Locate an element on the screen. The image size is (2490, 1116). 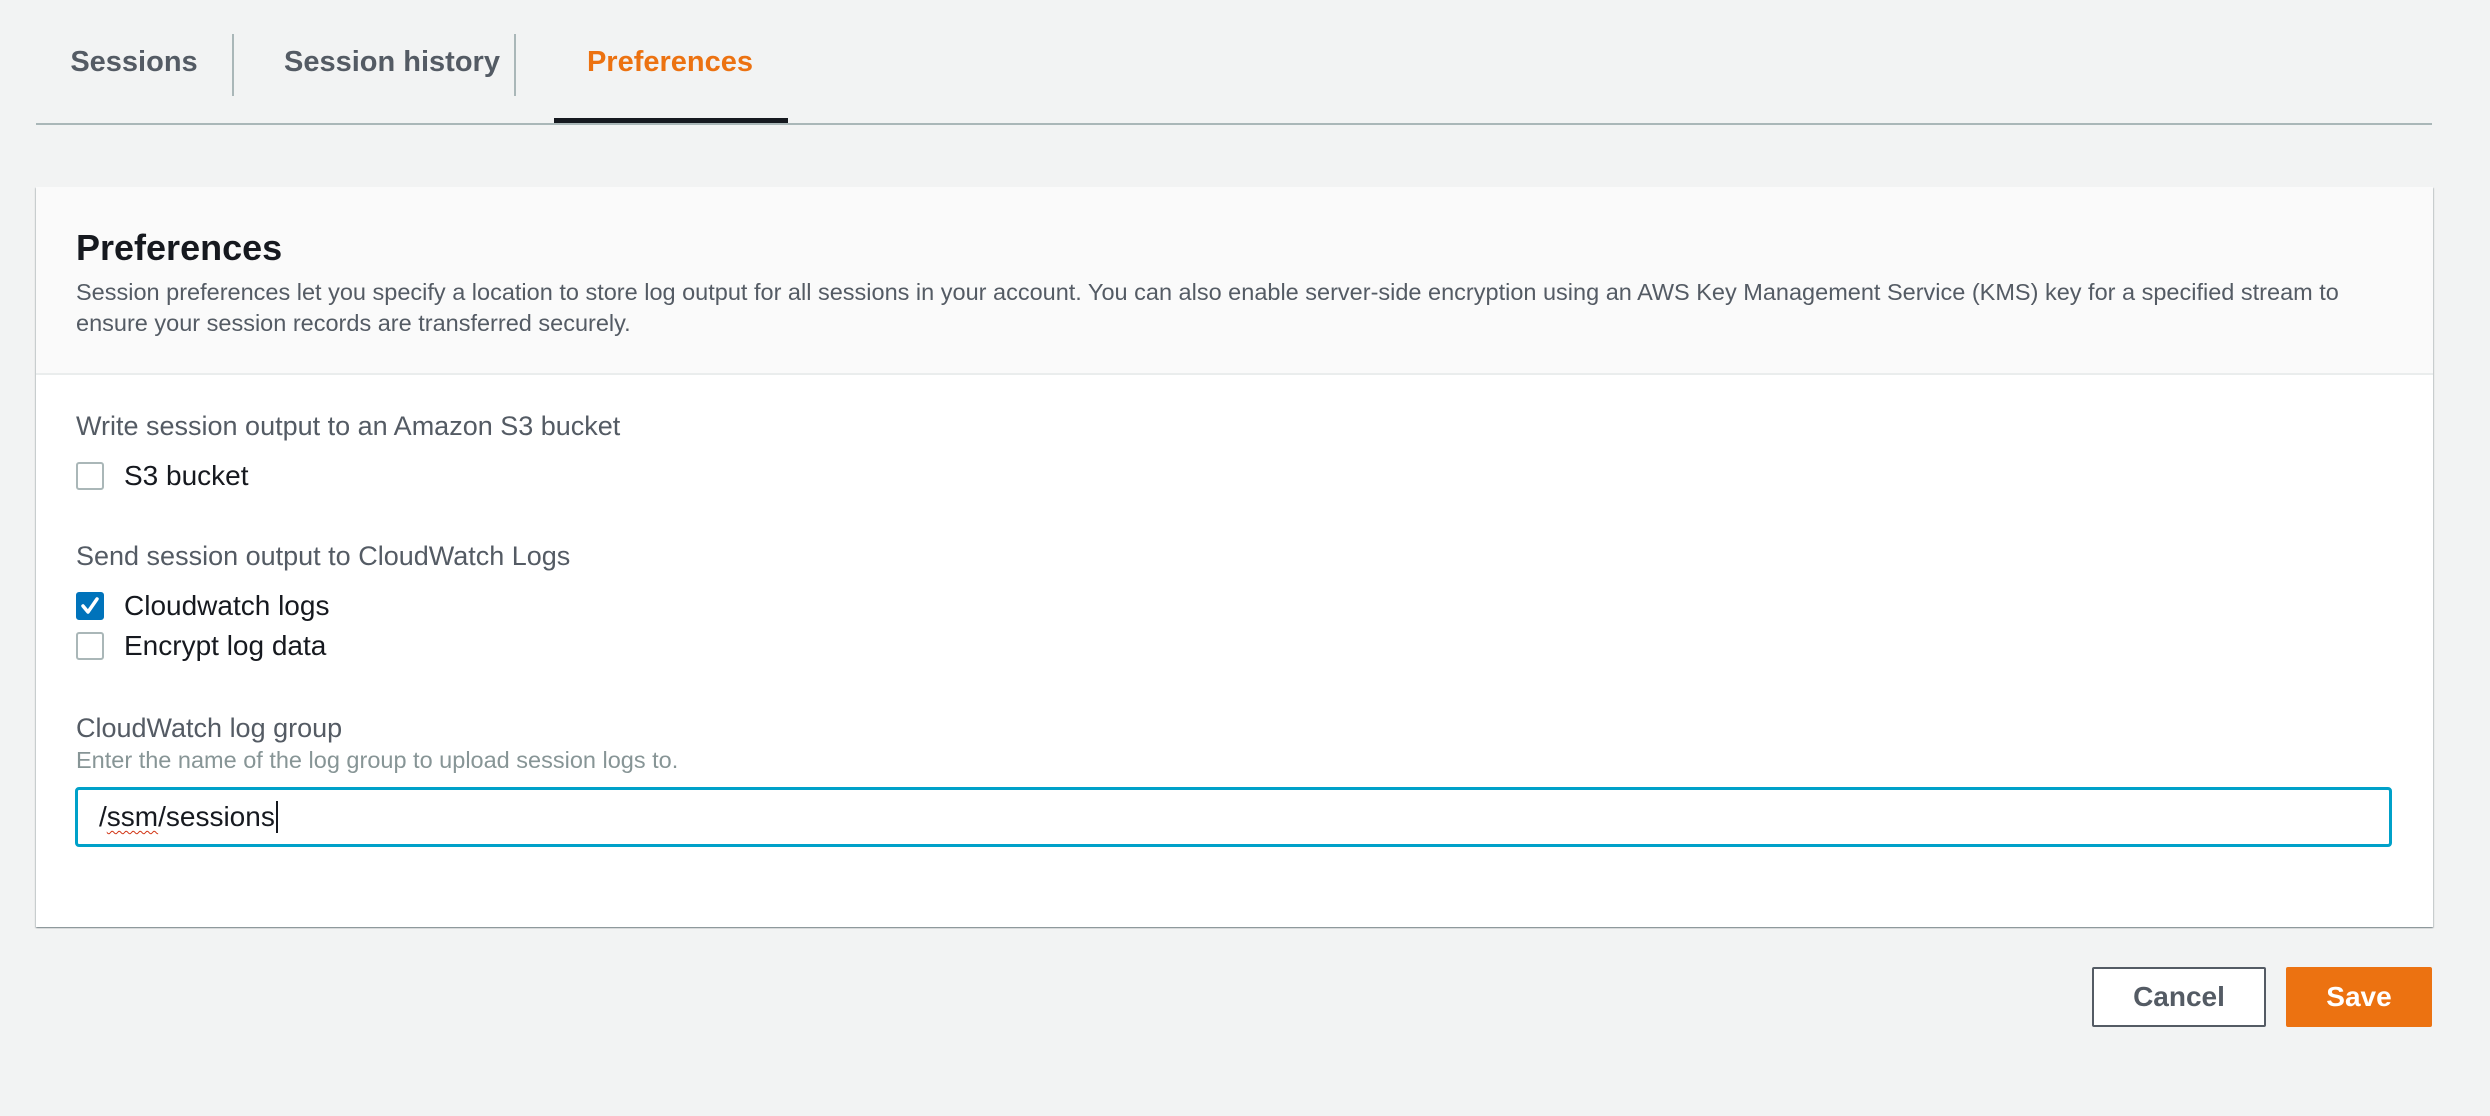
cloudwatch-section-label: Send session output to CloudWatch Logs is located at coordinates (323, 556).